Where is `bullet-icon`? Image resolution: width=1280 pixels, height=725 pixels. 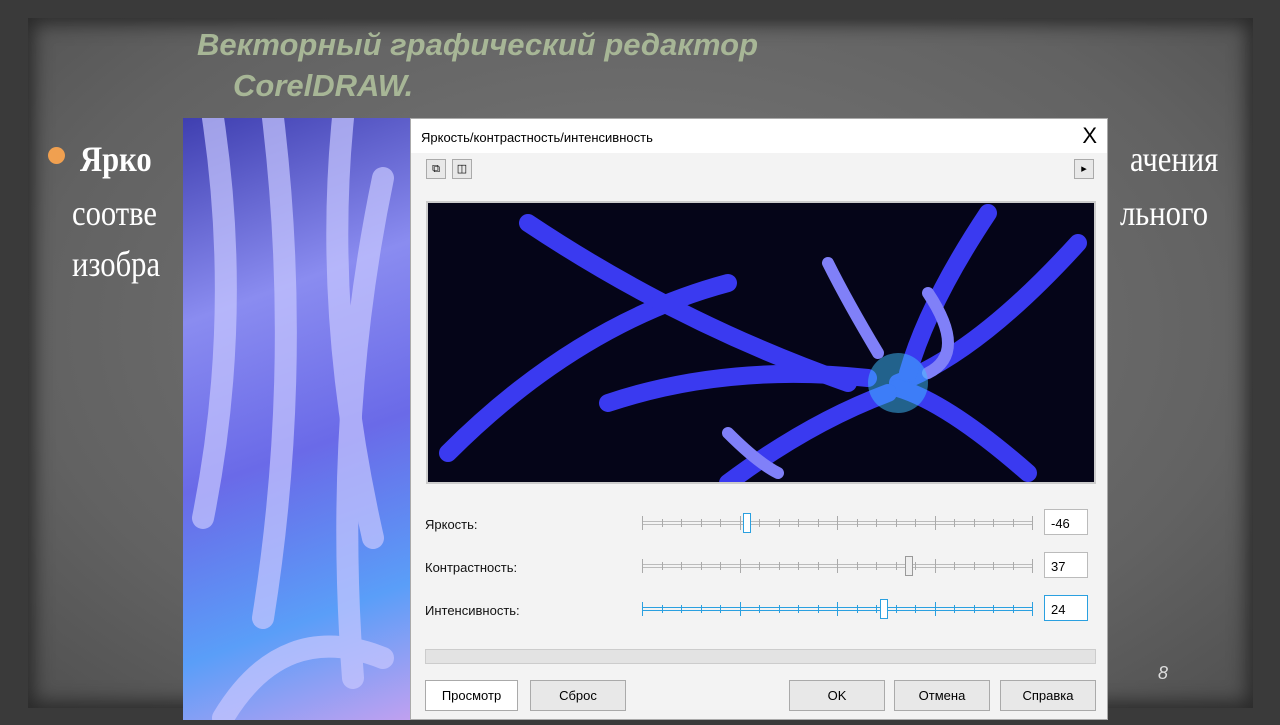
bullet-icon is located at coordinates (56, 155).